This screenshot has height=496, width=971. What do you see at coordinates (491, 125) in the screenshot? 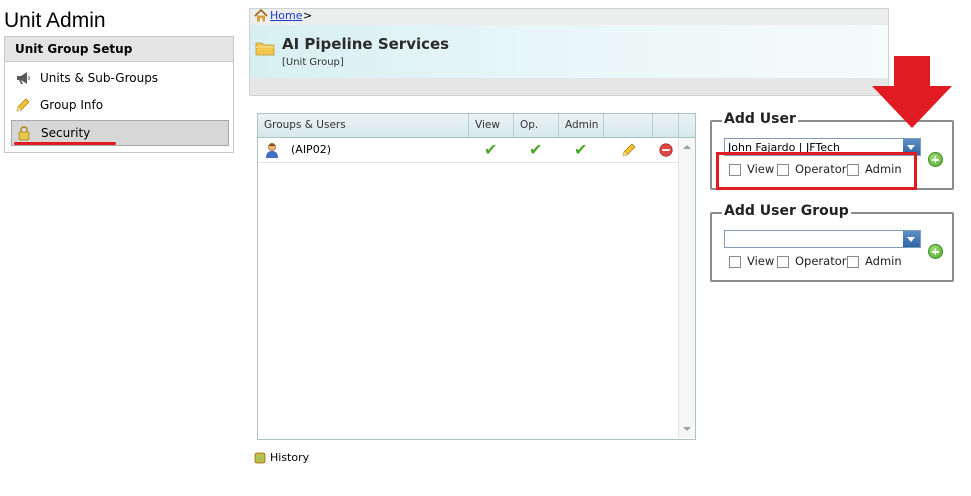
I see `column-header-view: View` at bounding box center [491, 125].